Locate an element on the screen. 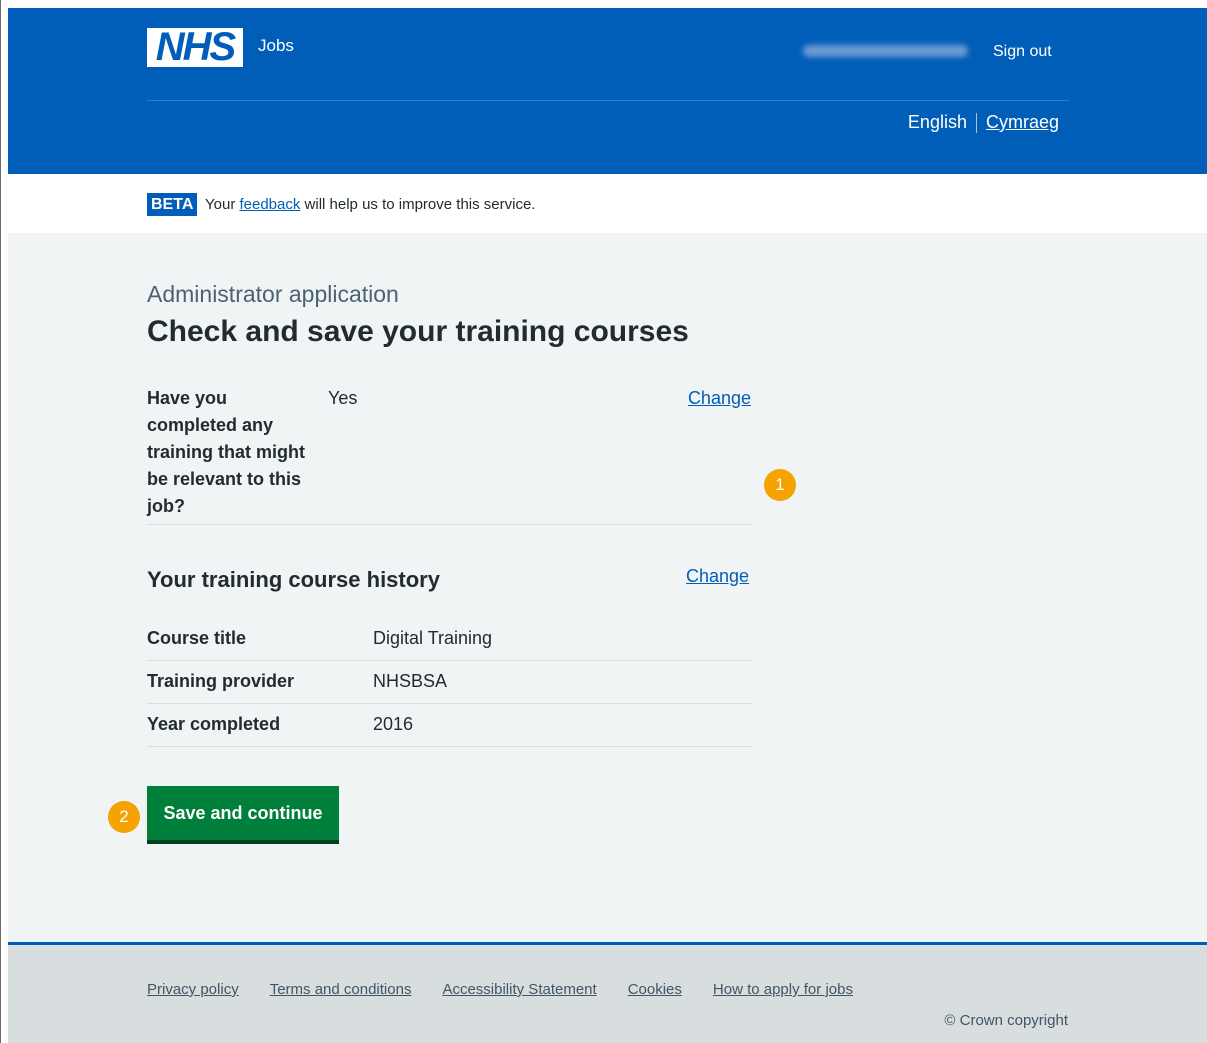 This screenshot has width=1207, height=1043. nhs-logo: NHS is located at coordinates (195, 47).